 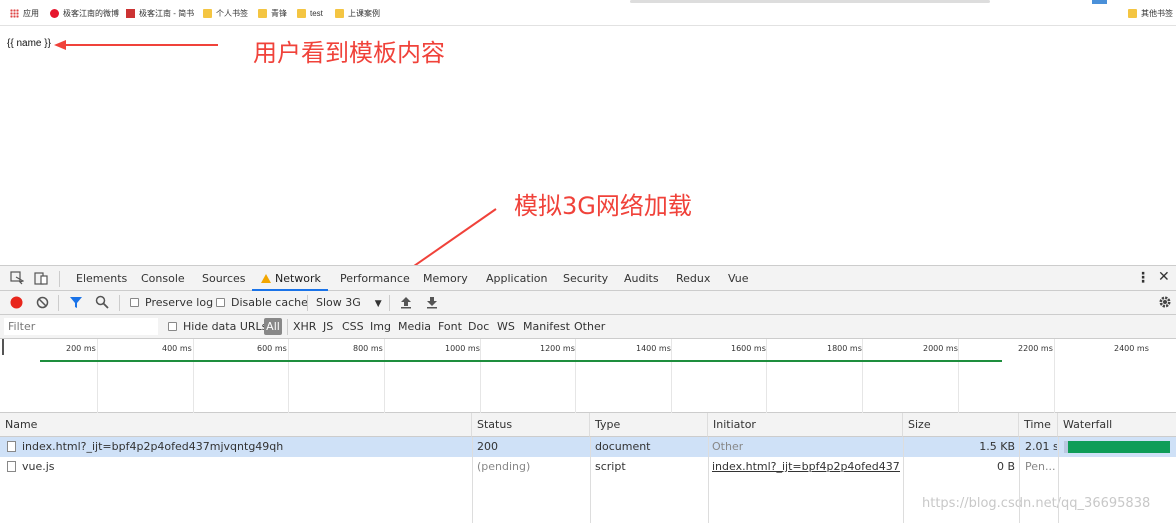 What do you see at coordinates (504, 466) in the screenshot?
I see `request-status: (pending)` at bounding box center [504, 466].